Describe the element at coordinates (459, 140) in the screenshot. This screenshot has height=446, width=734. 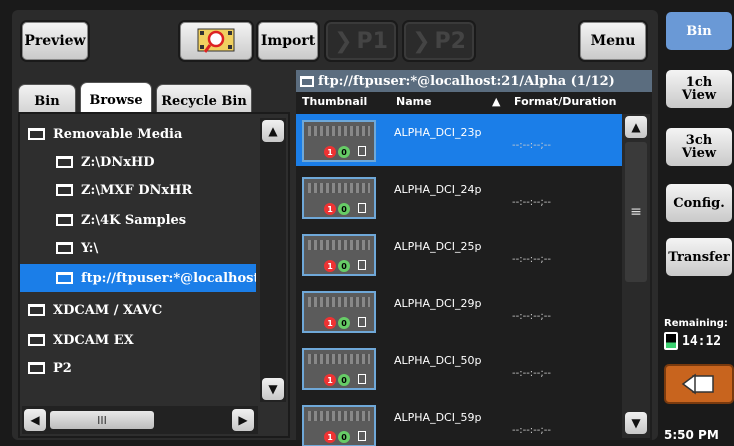
I see `list-item: 1 0 ALPHA_DCI_23p --:--:--;--` at that location.